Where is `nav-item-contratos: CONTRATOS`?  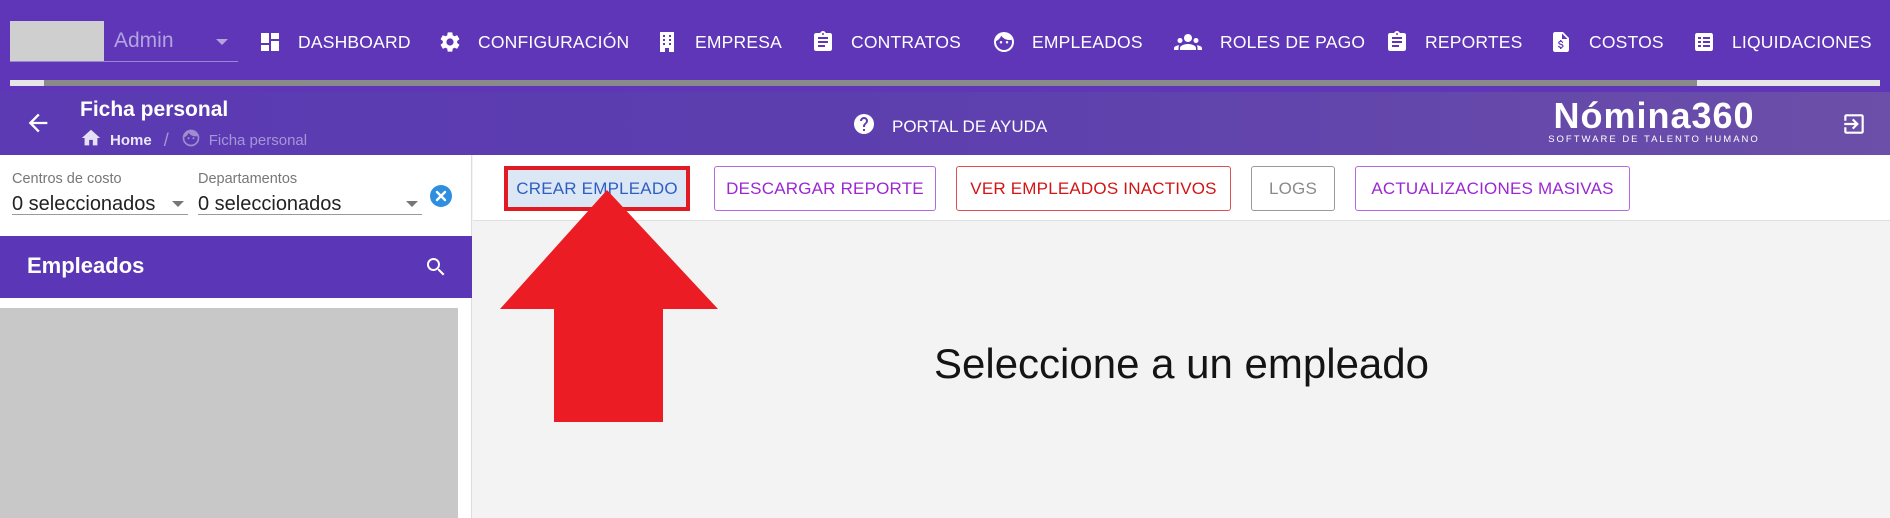 nav-item-contratos: CONTRATOS is located at coordinates (886, 42).